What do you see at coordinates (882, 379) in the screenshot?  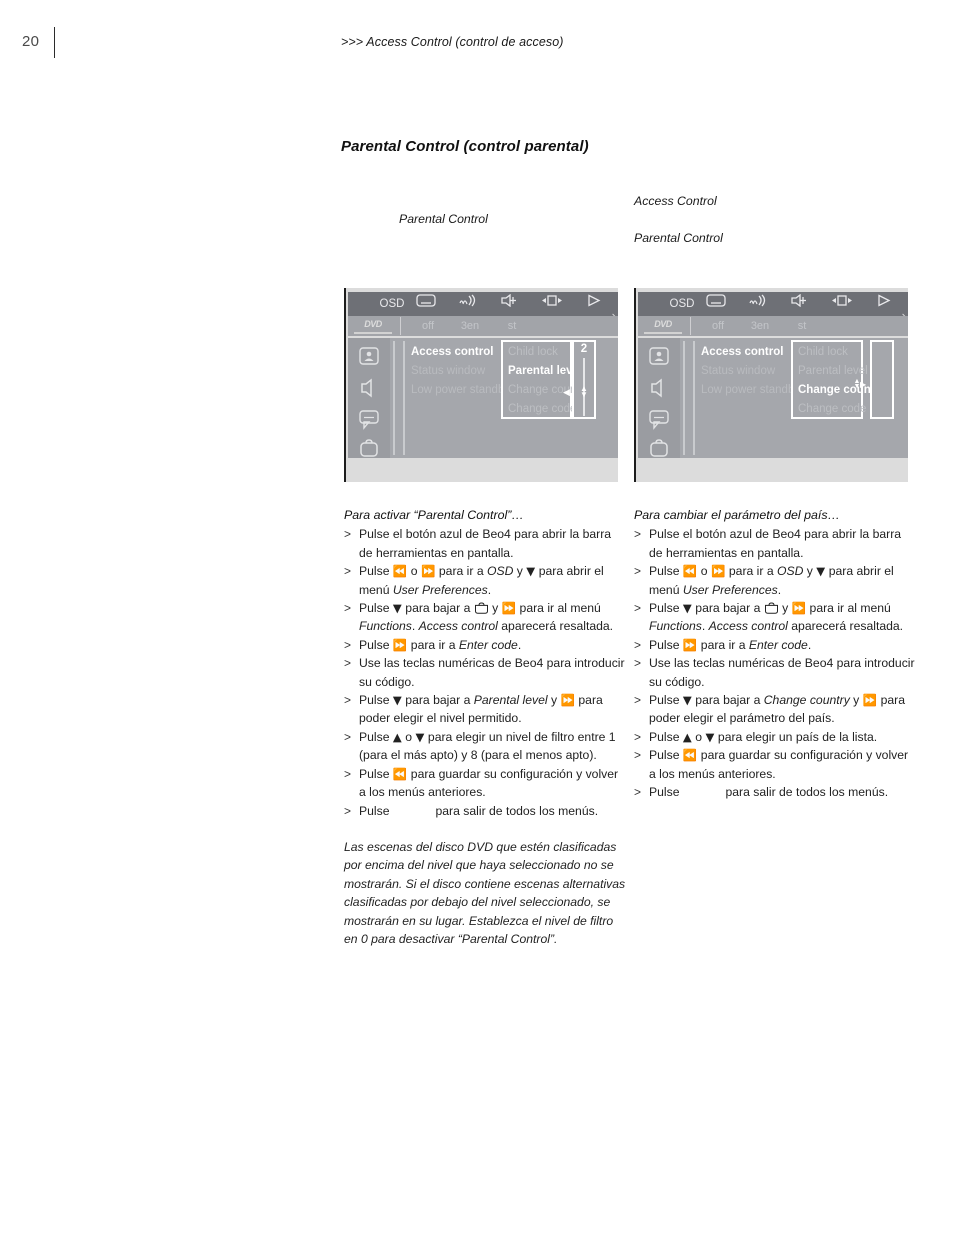 I see `osd-value-box` at bounding box center [882, 379].